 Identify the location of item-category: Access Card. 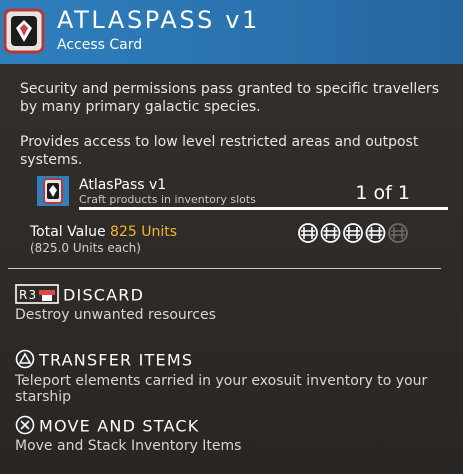
(100, 45).